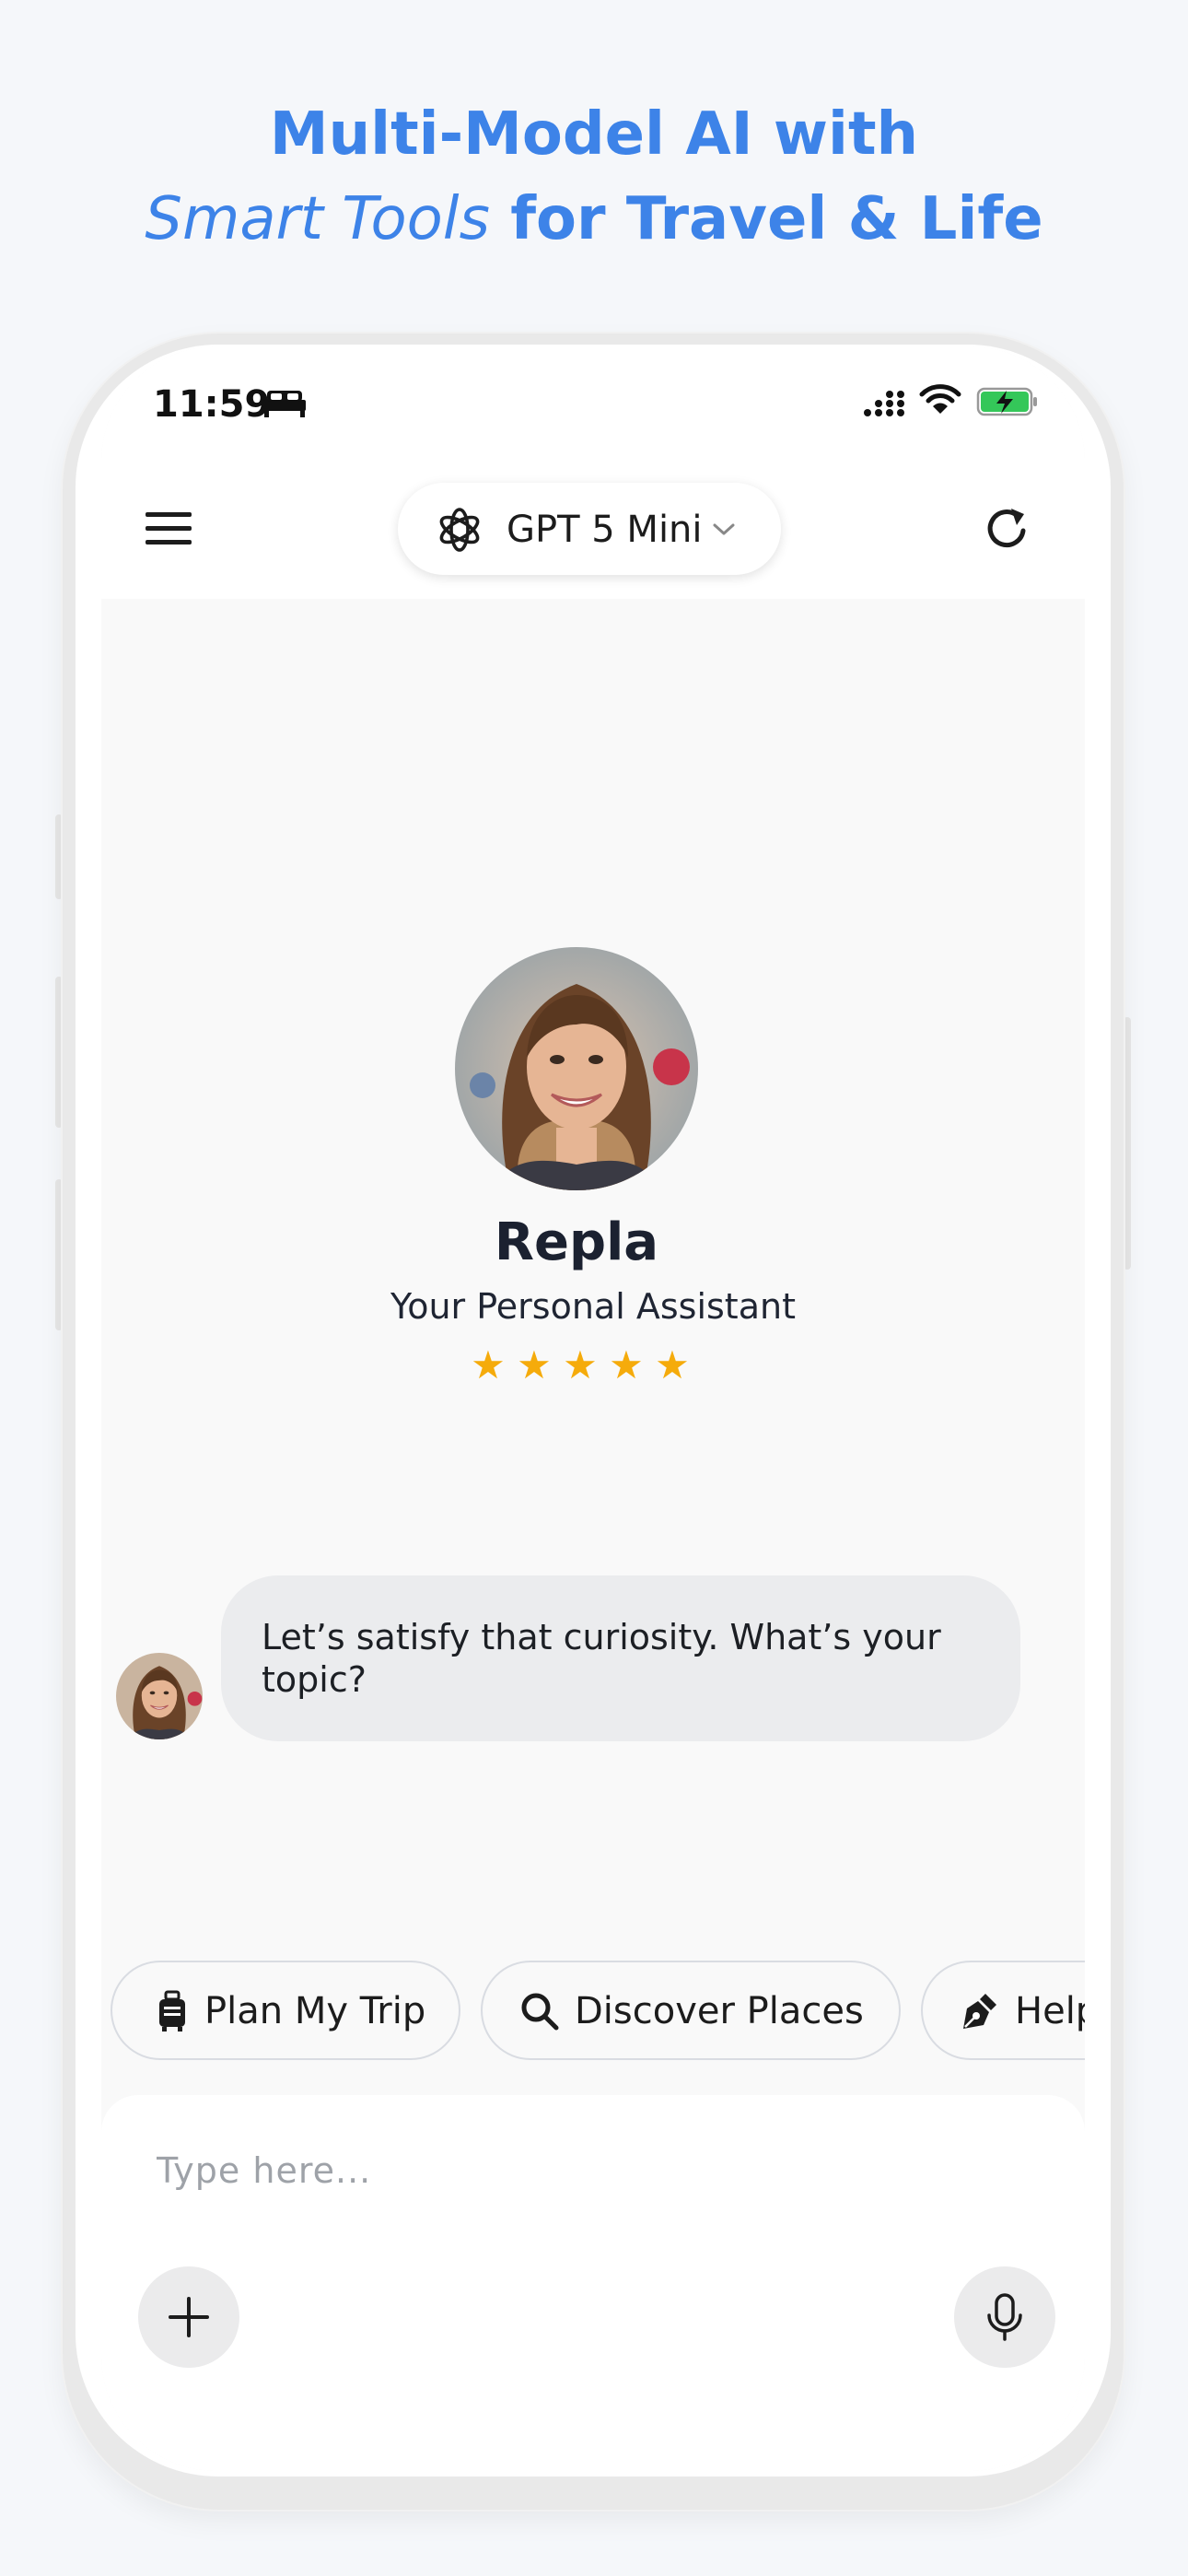  What do you see at coordinates (1007, 401) in the screenshot?
I see `battery-charging-icon` at bounding box center [1007, 401].